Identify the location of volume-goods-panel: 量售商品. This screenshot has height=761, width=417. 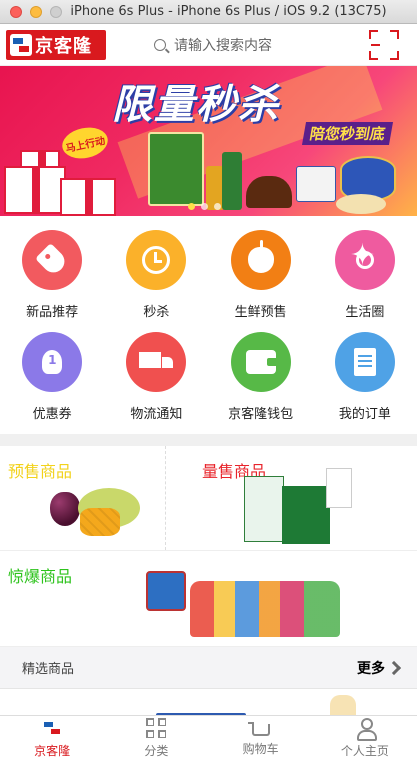
(291, 498).